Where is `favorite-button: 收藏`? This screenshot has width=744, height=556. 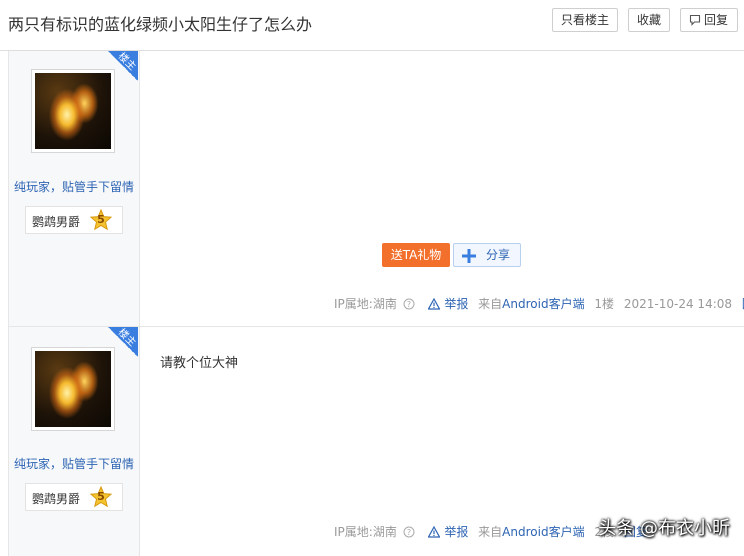
favorite-button: 收藏 is located at coordinates (649, 20).